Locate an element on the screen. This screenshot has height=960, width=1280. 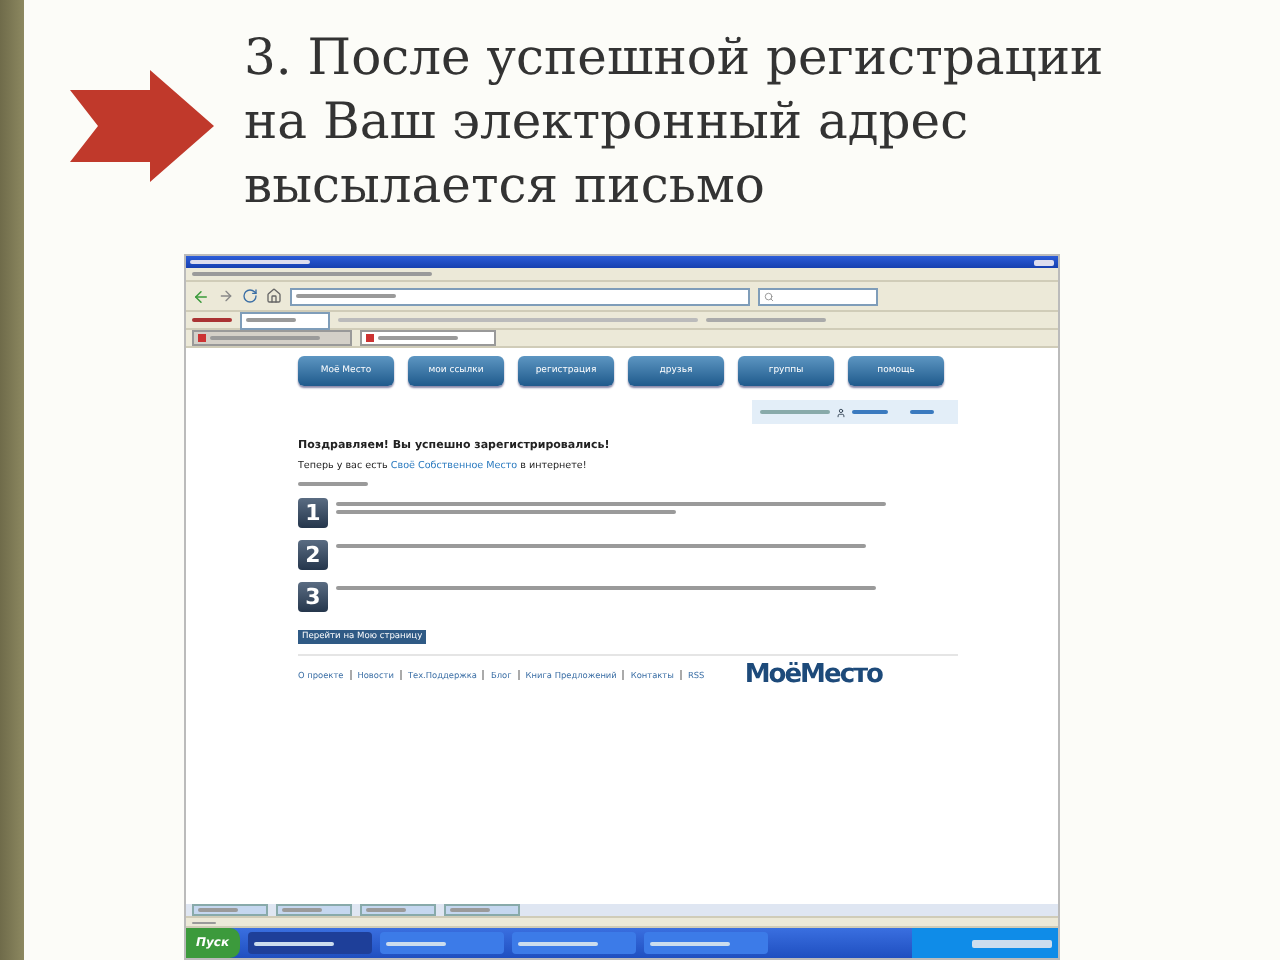
search-icon is located at coordinates (769, 296).